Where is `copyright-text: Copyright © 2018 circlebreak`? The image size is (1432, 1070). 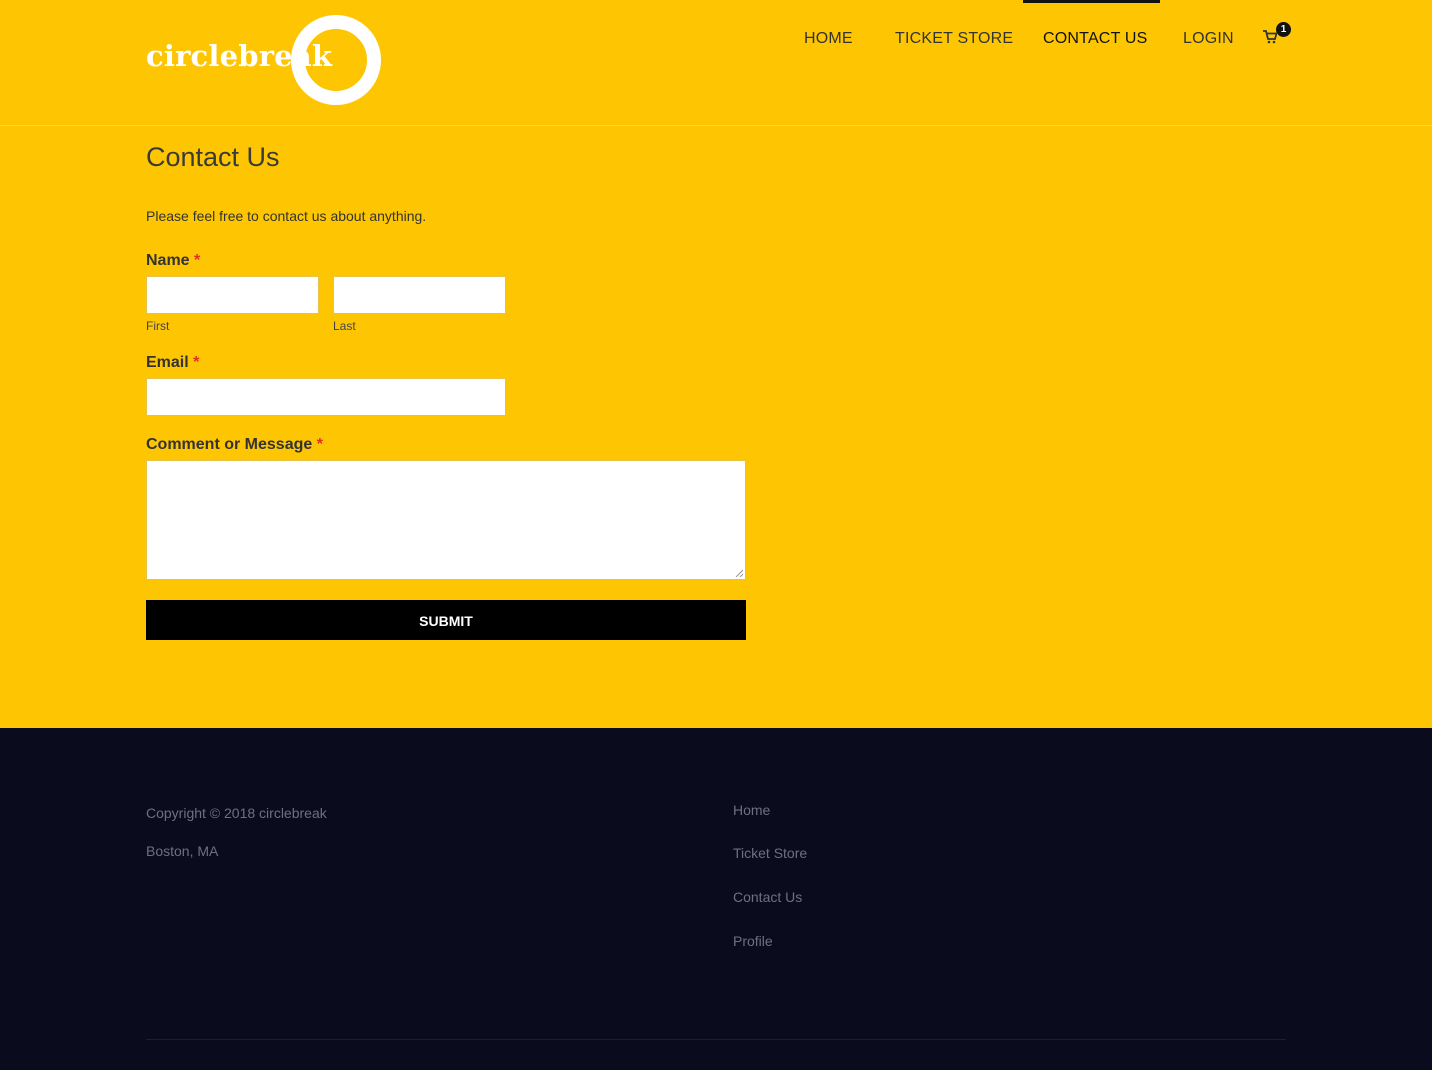
copyright-text: Copyright © 2018 circlebreak is located at coordinates (236, 813).